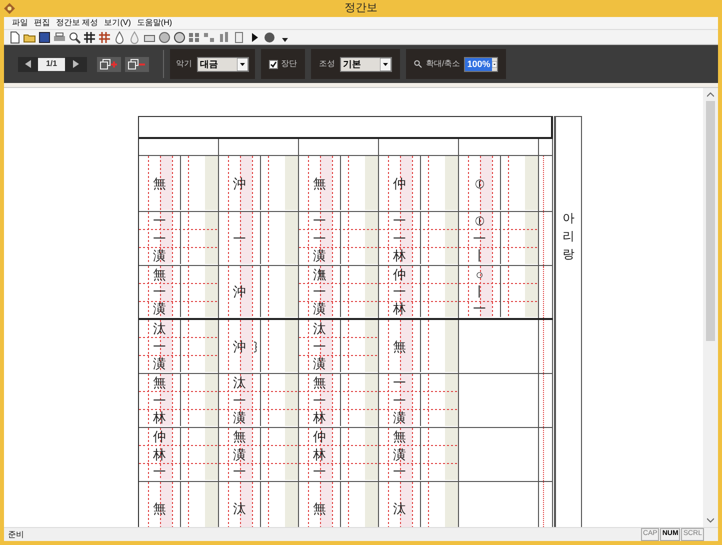 The image size is (722, 545). I want to click on app-logo-icon, so click(9, 8).